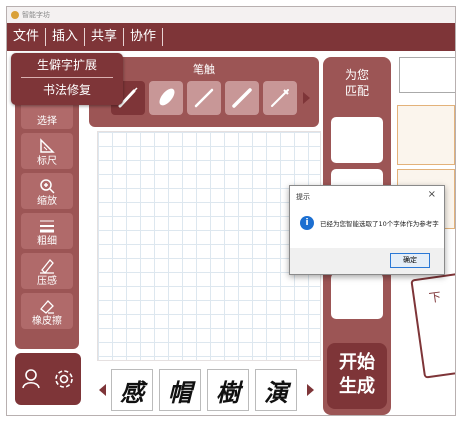 The height and width of the screenshot is (422, 462). I want to click on brush-panel: 笔触, so click(204, 92).